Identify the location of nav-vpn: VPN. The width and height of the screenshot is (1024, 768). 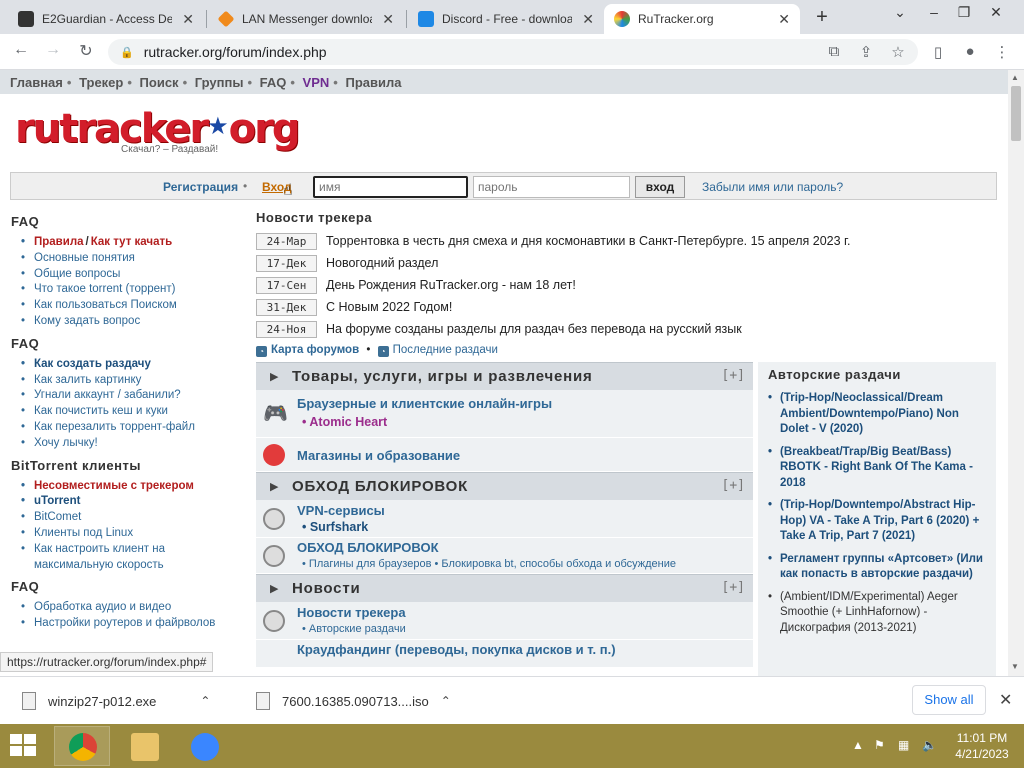
(316, 82).